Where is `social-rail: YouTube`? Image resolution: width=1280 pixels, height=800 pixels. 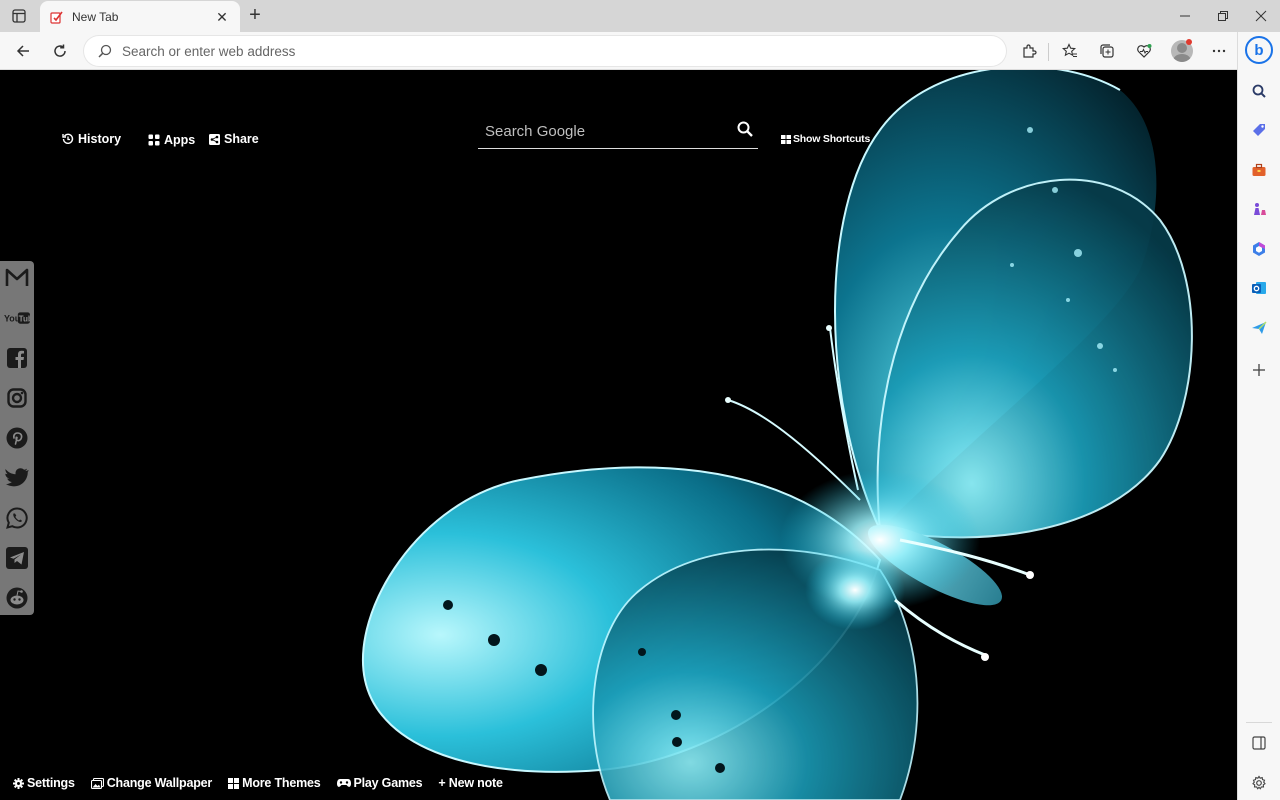
social-rail: YouTube is located at coordinates (17, 438).